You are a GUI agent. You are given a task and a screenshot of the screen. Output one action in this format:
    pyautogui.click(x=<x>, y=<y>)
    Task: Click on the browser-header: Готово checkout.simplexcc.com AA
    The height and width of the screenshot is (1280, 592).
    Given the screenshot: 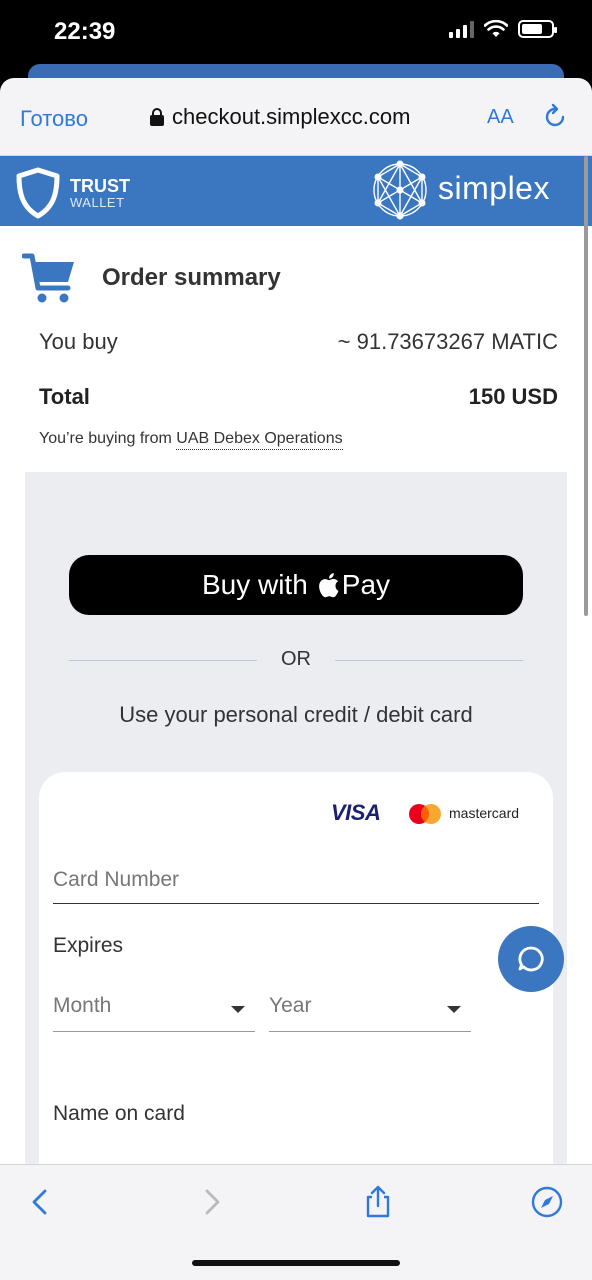 What is the action you would take?
    pyautogui.click(x=296, y=117)
    